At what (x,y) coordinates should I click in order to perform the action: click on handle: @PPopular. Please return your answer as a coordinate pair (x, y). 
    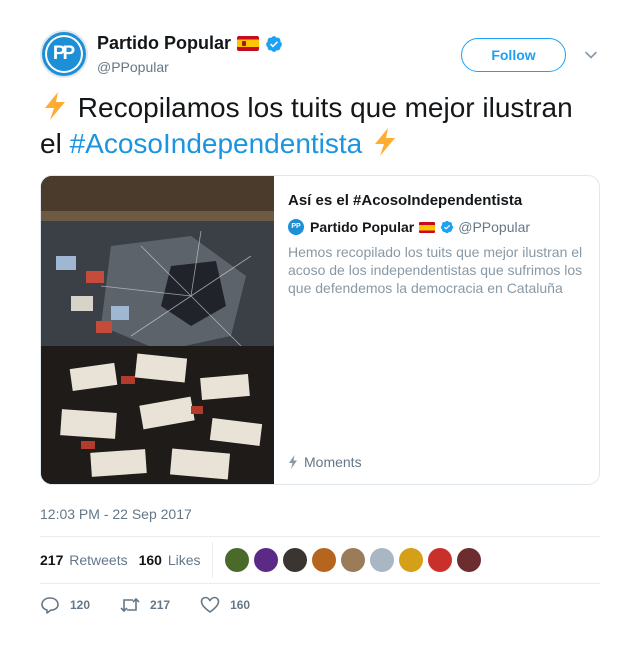
    Looking at the image, I should click on (190, 67).